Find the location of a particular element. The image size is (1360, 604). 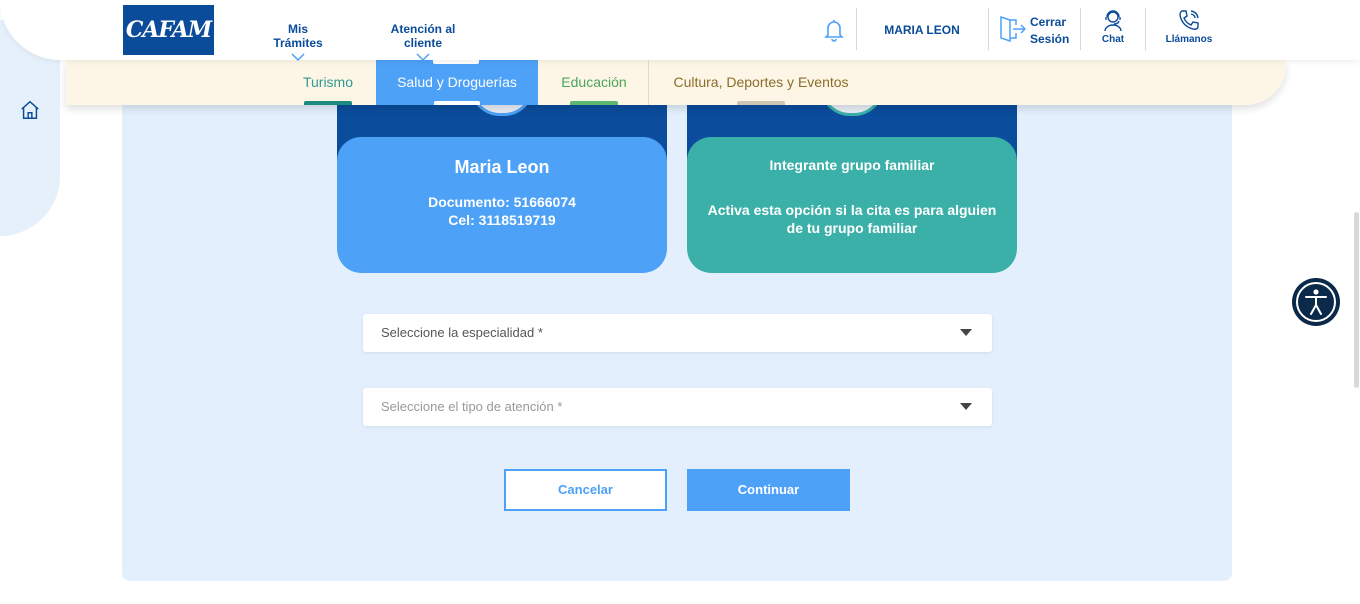

tab-divider is located at coordinates (648, 82).